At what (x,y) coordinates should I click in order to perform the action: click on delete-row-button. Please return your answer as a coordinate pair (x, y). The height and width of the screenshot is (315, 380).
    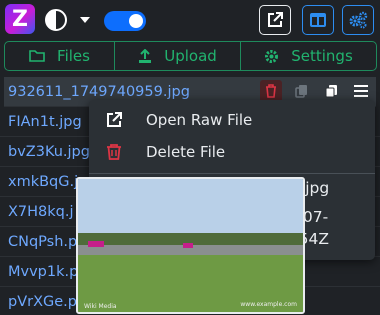
    Looking at the image, I should click on (271, 91).